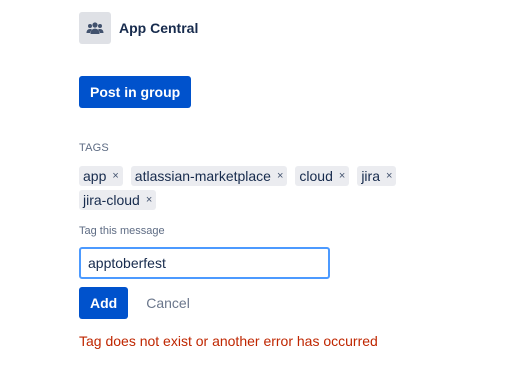  I want to click on tag-cloud: cloud ×, so click(322, 176).